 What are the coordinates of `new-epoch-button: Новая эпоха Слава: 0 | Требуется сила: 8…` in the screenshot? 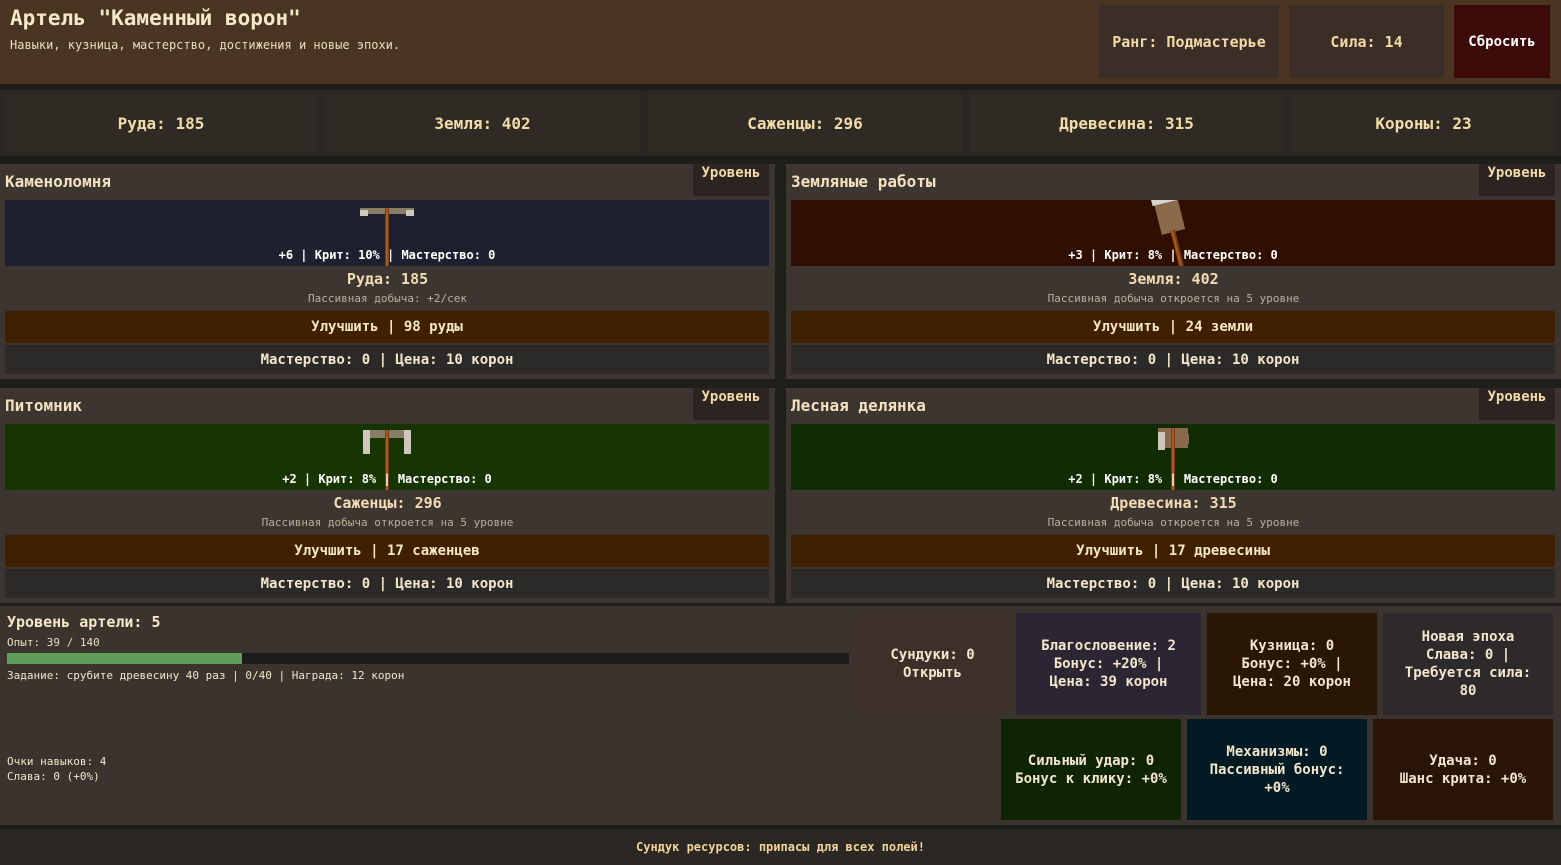 It's located at (1468, 664).